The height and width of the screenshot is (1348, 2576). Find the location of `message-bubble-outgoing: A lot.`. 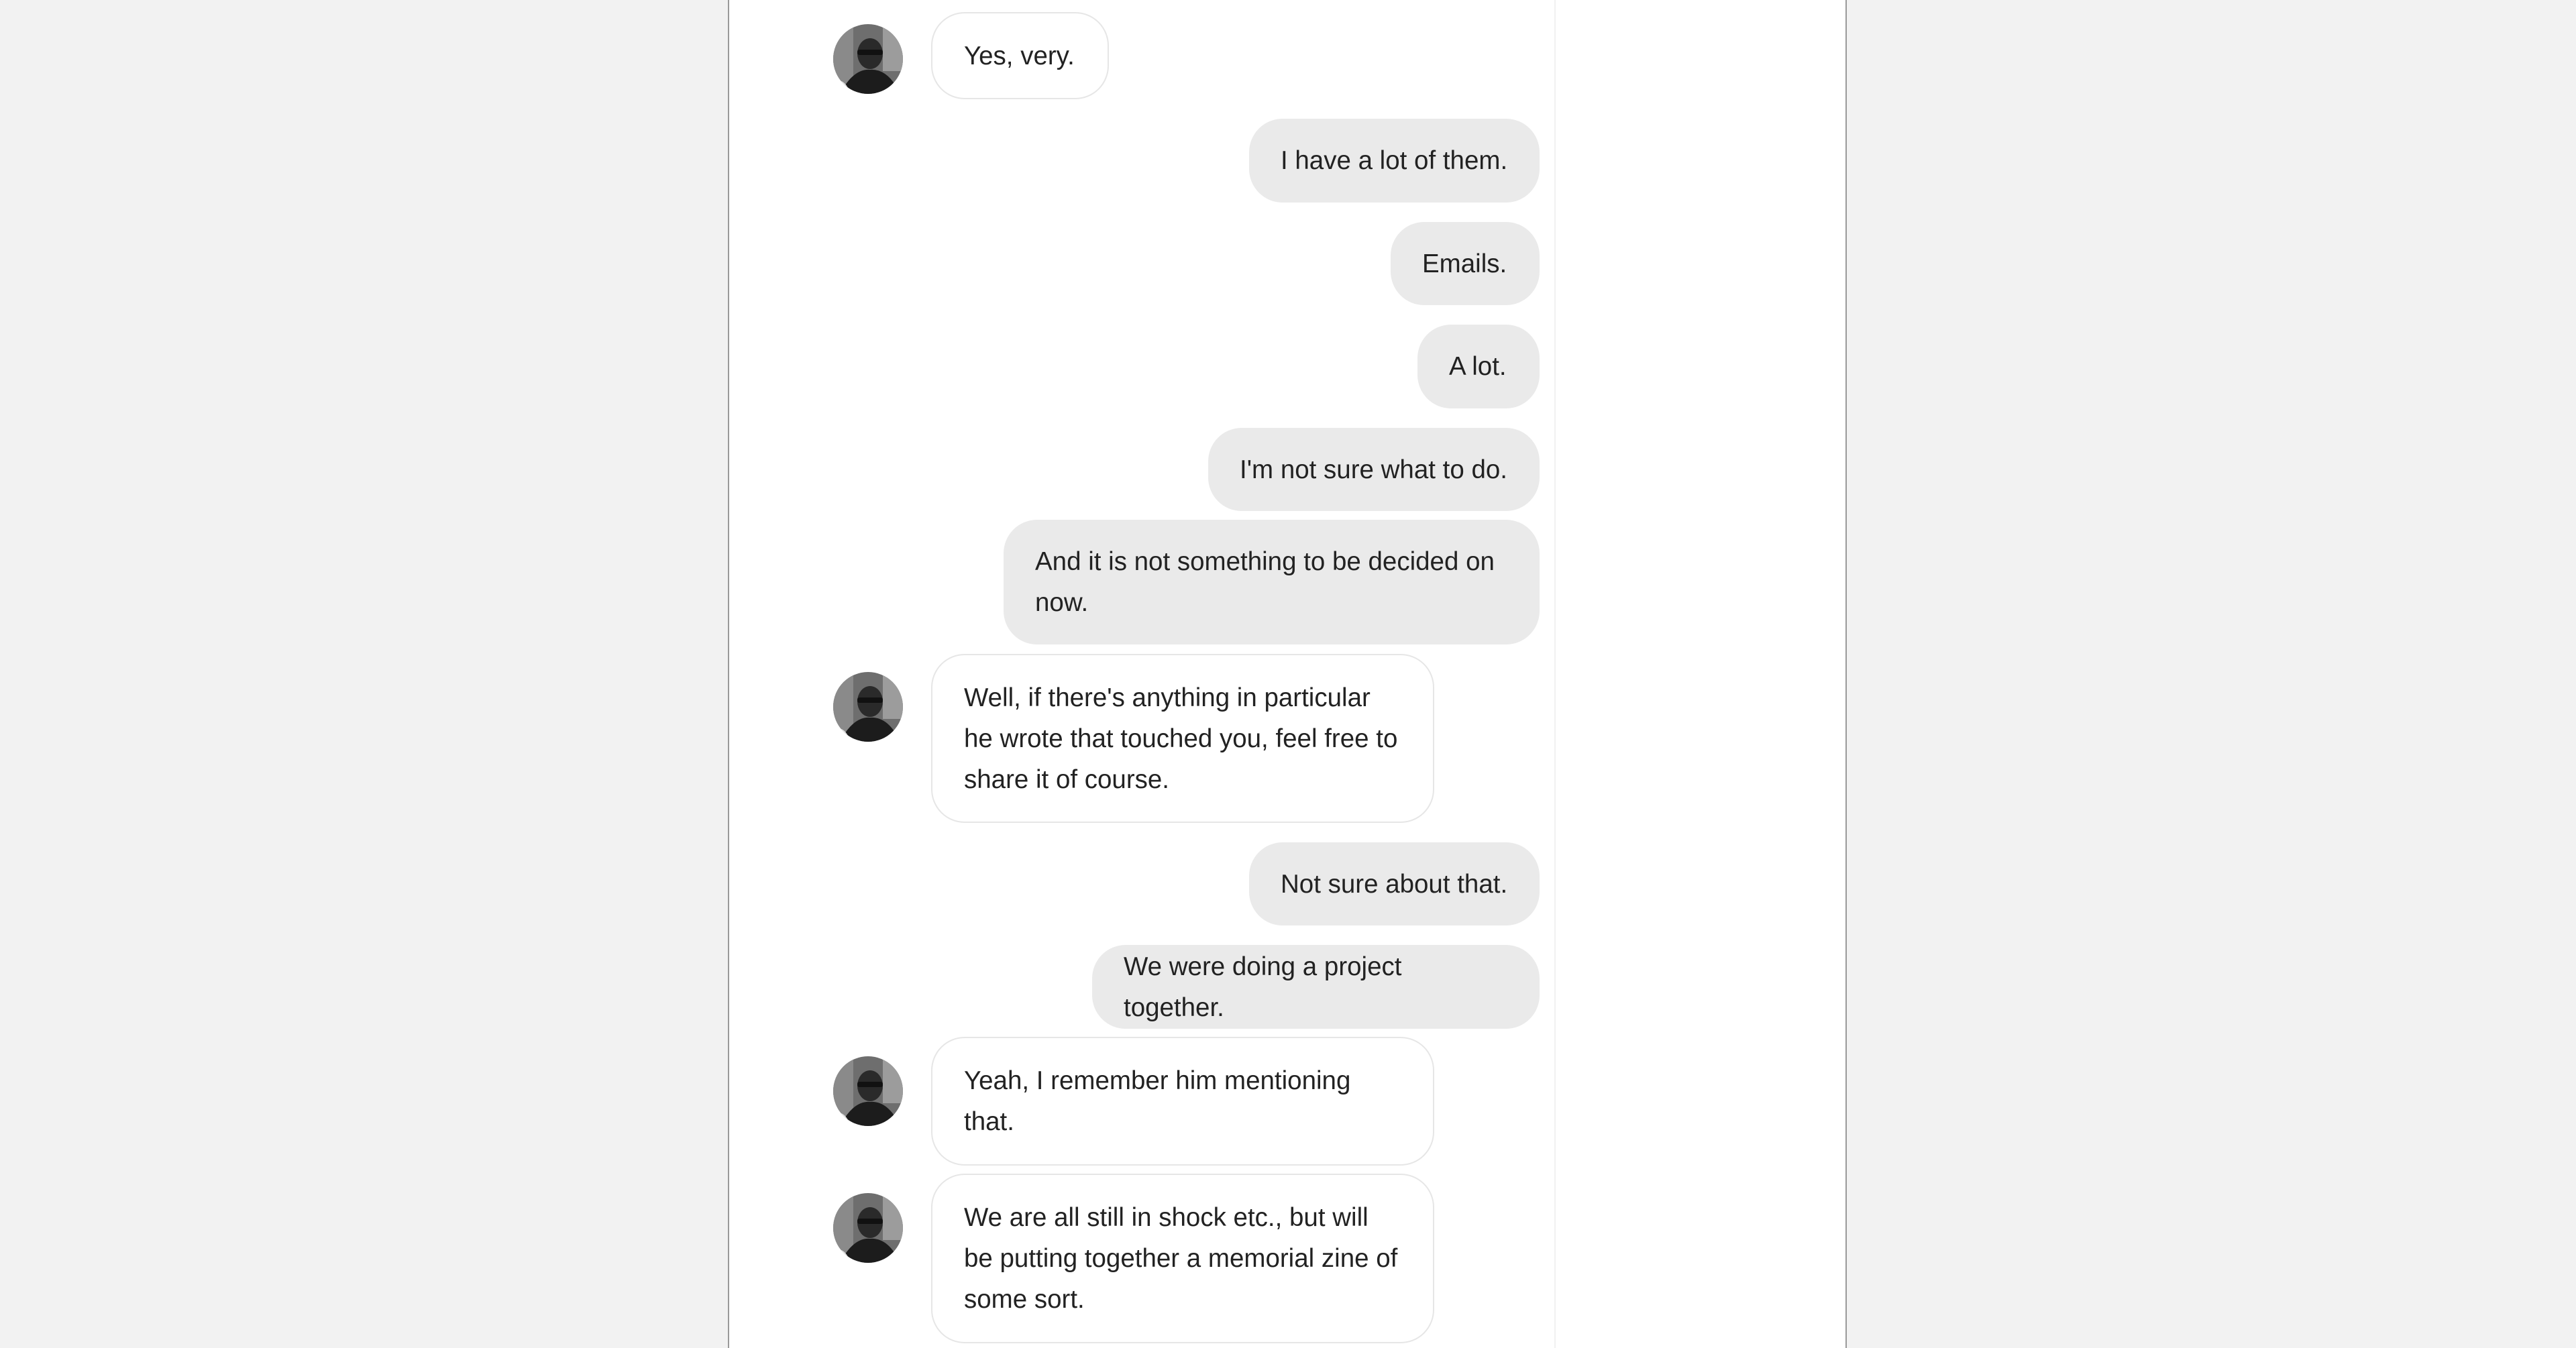

message-bubble-outgoing: A lot. is located at coordinates (1478, 366).